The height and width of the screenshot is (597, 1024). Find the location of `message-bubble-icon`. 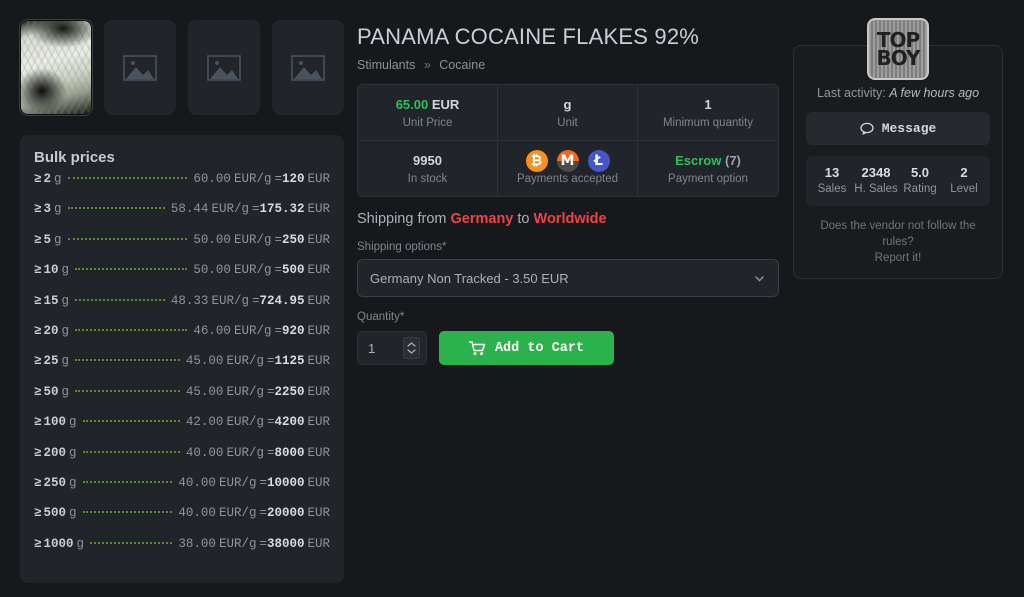

message-bubble-icon is located at coordinates (867, 128).